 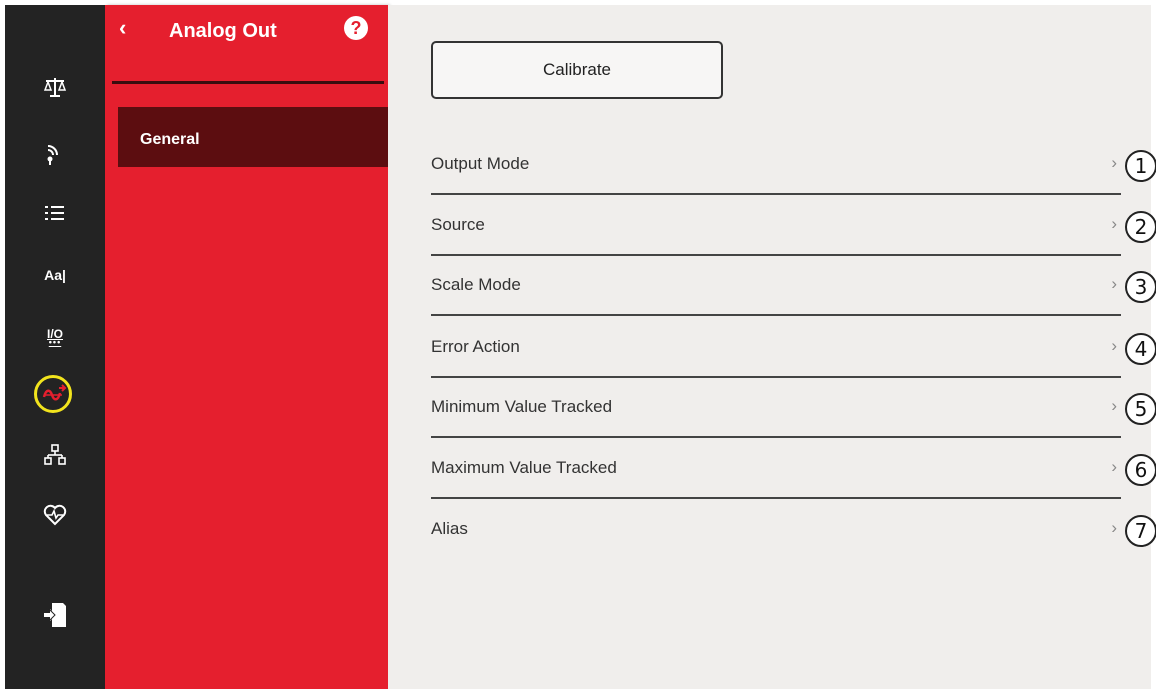 What do you see at coordinates (55, 337) in the screenshot?
I see `io-icon: I/O •••` at bounding box center [55, 337].